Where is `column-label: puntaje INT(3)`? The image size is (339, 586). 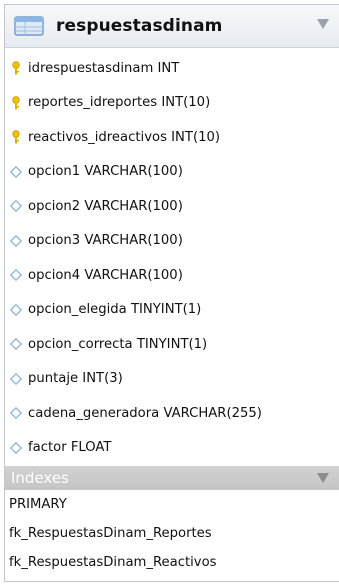
column-label: puntaje INT(3) is located at coordinates (75, 379).